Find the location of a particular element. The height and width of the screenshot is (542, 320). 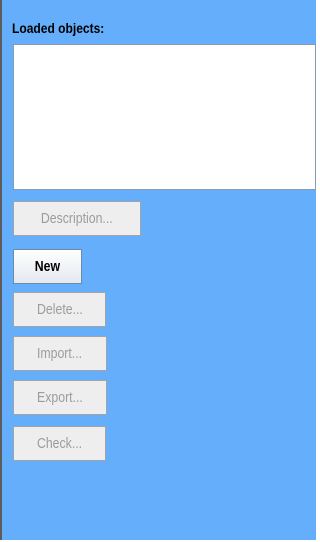

new-button: New is located at coordinates (47, 266).